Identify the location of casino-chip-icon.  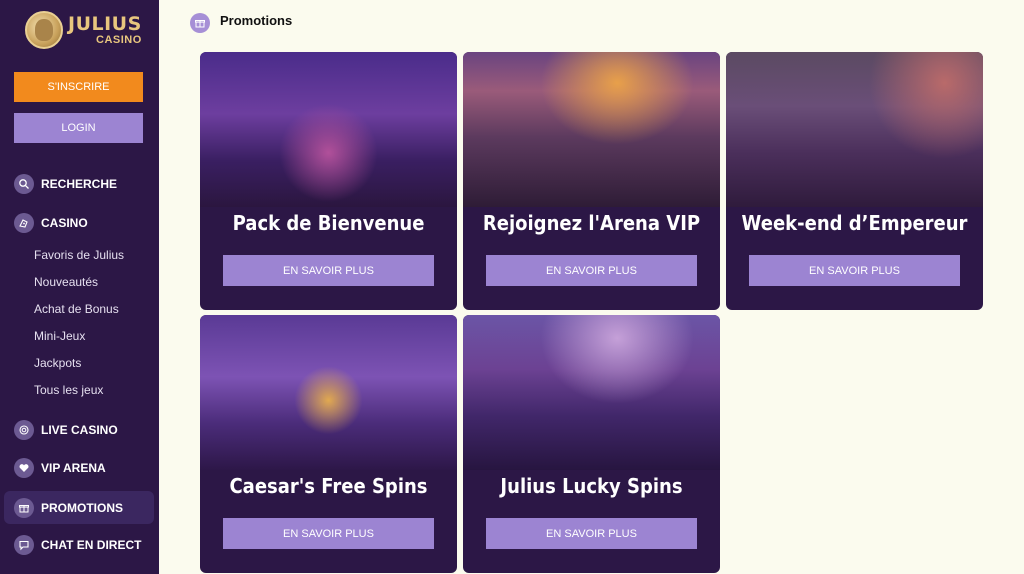
(24, 223).